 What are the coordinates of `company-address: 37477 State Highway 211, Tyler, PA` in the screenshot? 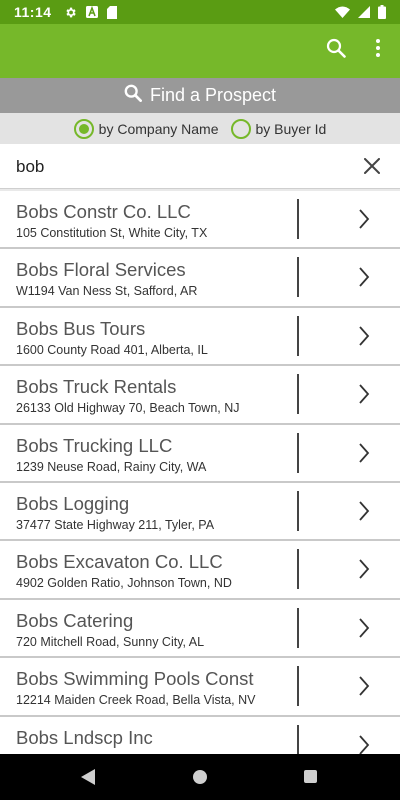 It's located at (115, 524).